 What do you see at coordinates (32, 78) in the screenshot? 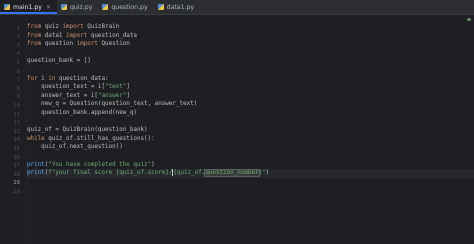
I see `keyword: for` at bounding box center [32, 78].